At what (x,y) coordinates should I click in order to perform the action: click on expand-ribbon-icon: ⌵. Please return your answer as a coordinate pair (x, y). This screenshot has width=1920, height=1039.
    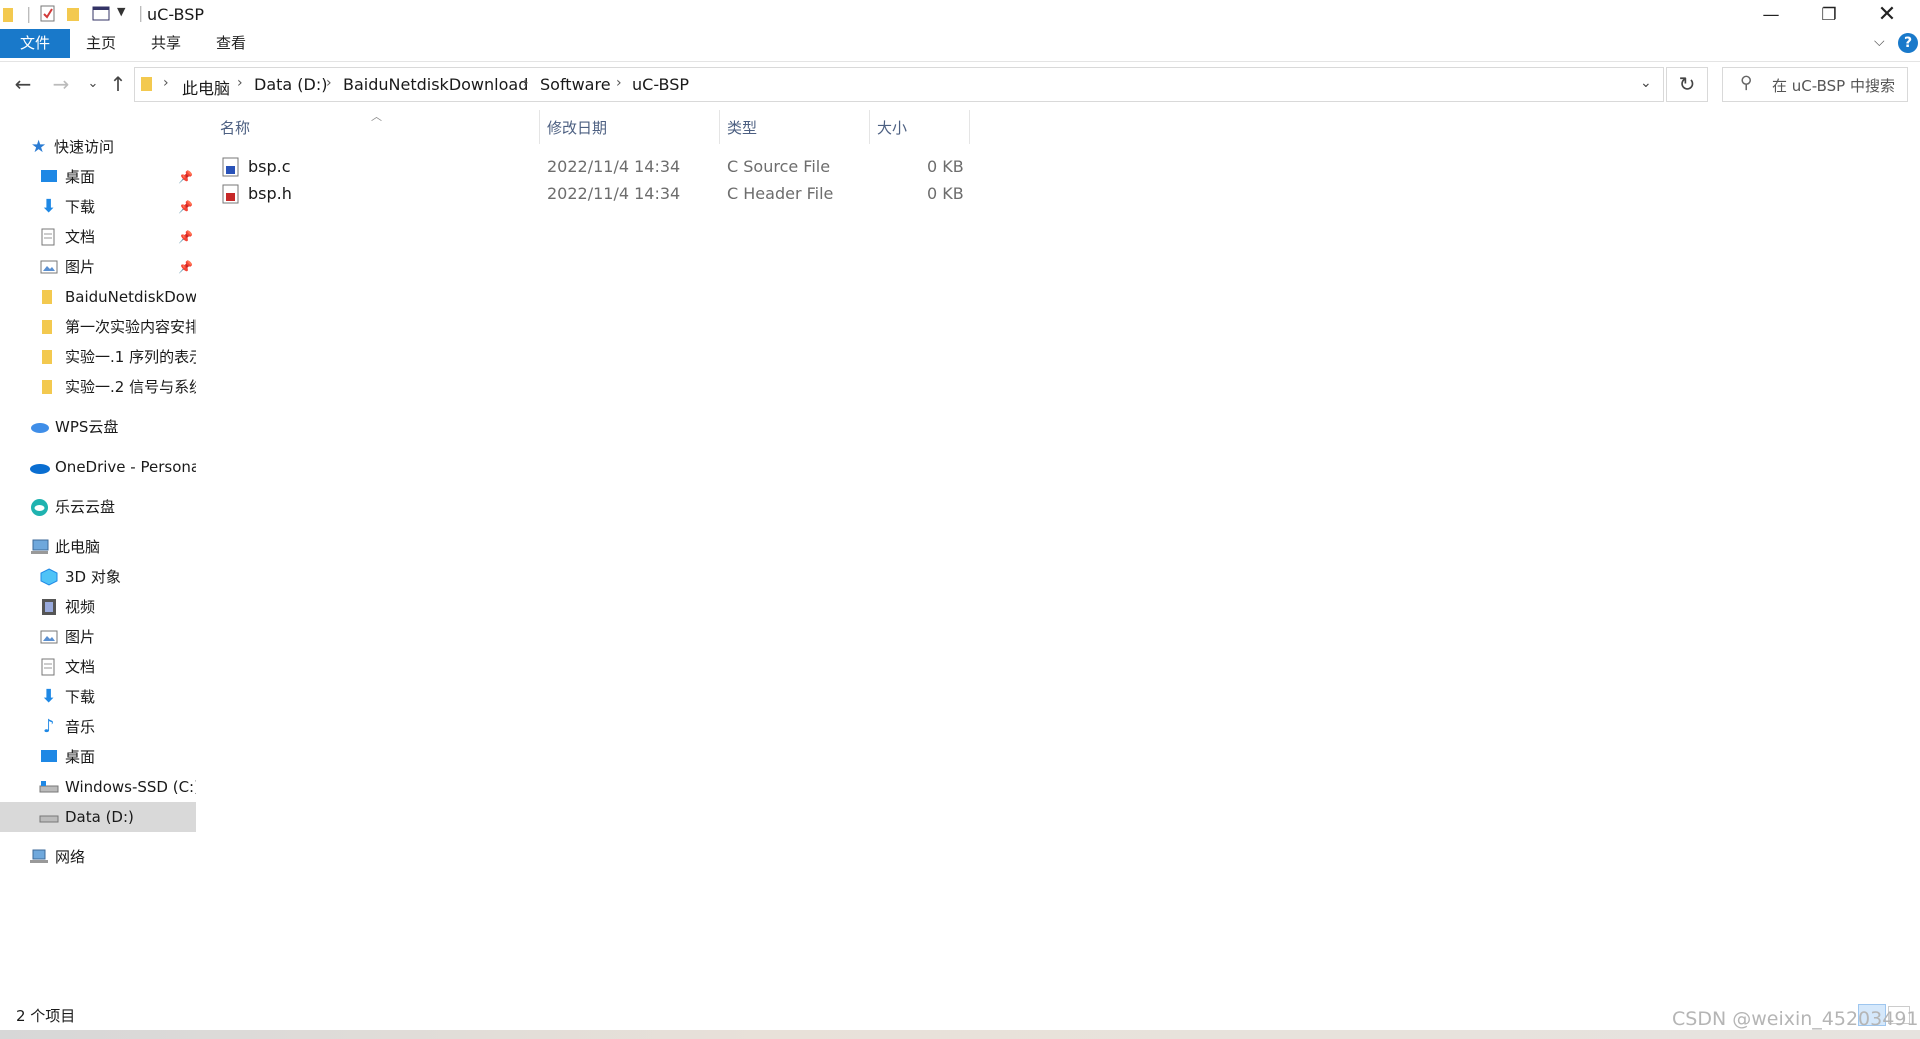
    Looking at the image, I should click on (1879, 42).